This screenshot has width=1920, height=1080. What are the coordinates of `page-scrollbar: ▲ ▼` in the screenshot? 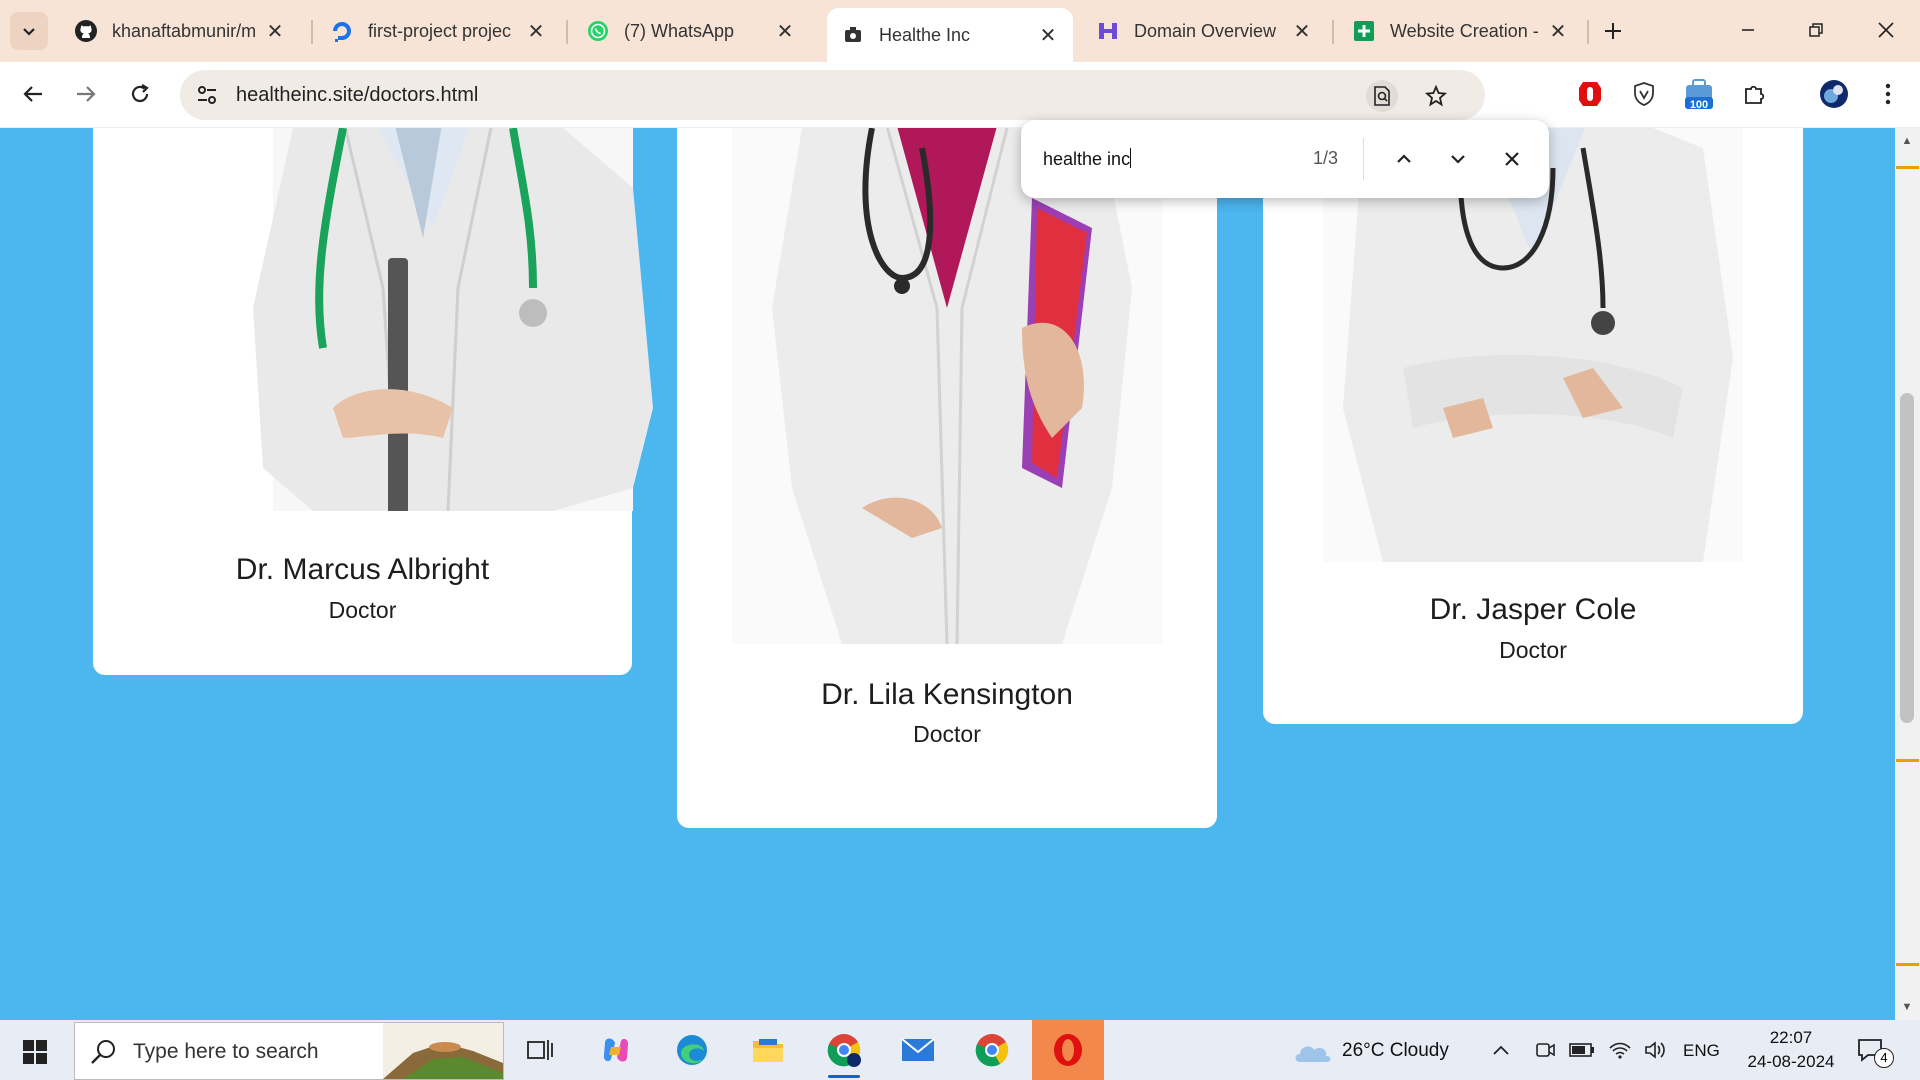 It's located at (1907, 574).